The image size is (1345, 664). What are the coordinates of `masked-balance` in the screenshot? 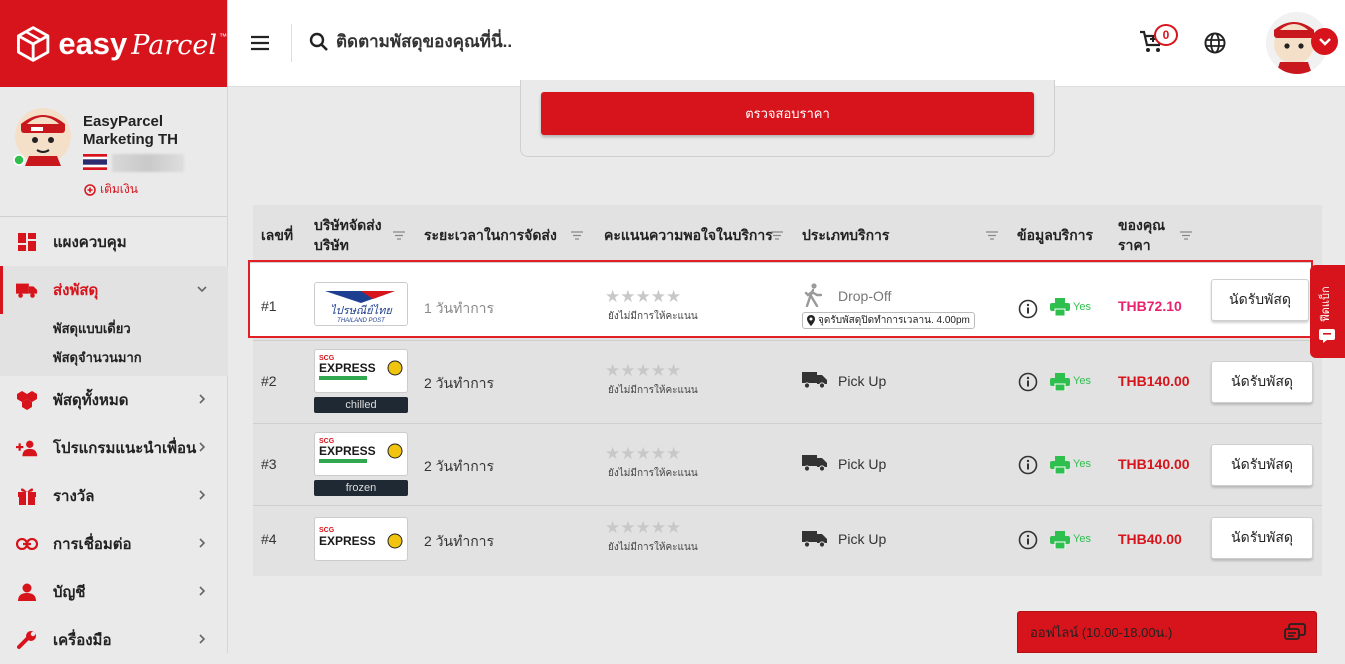 It's located at (148, 163).